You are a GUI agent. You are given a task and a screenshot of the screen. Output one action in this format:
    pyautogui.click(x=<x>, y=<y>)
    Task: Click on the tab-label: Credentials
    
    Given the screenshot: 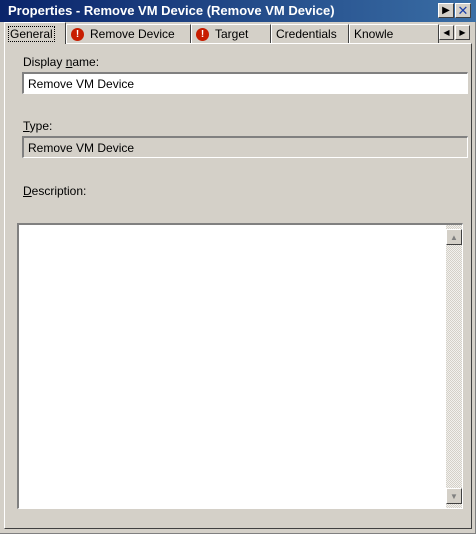 What is the action you would take?
    pyautogui.click(x=306, y=34)
    